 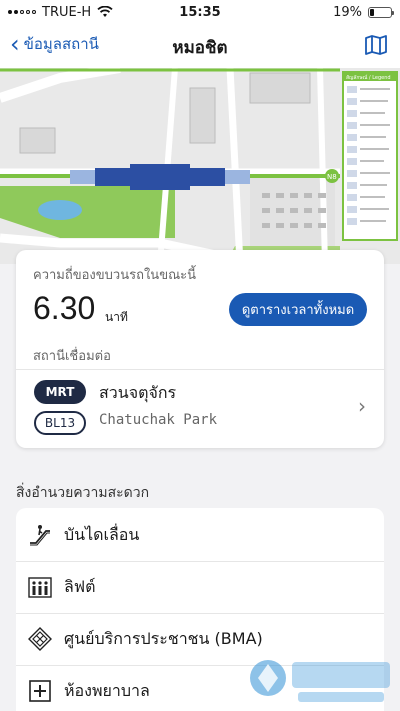 What do you see at coordinates (40, 535) in the screenshot?
I see `escalator-icon` at bounding box center [40, 535].